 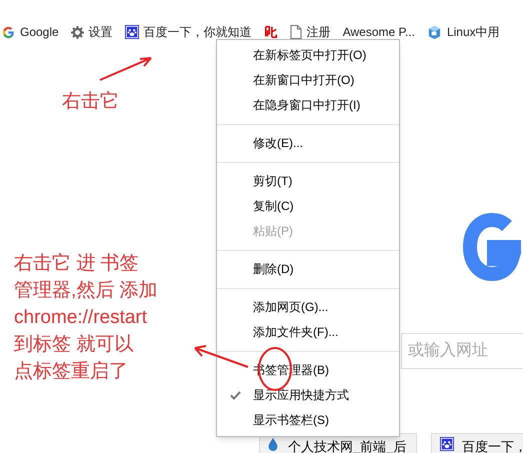 What do you see at coordinates (86, 318) in the screenshot?
I see `annotation-text: 右击它 进 书签 管理器,然后 添加 chrome://restart 到标签 就可以 点标签重启了` at bounding box center [86, 318].